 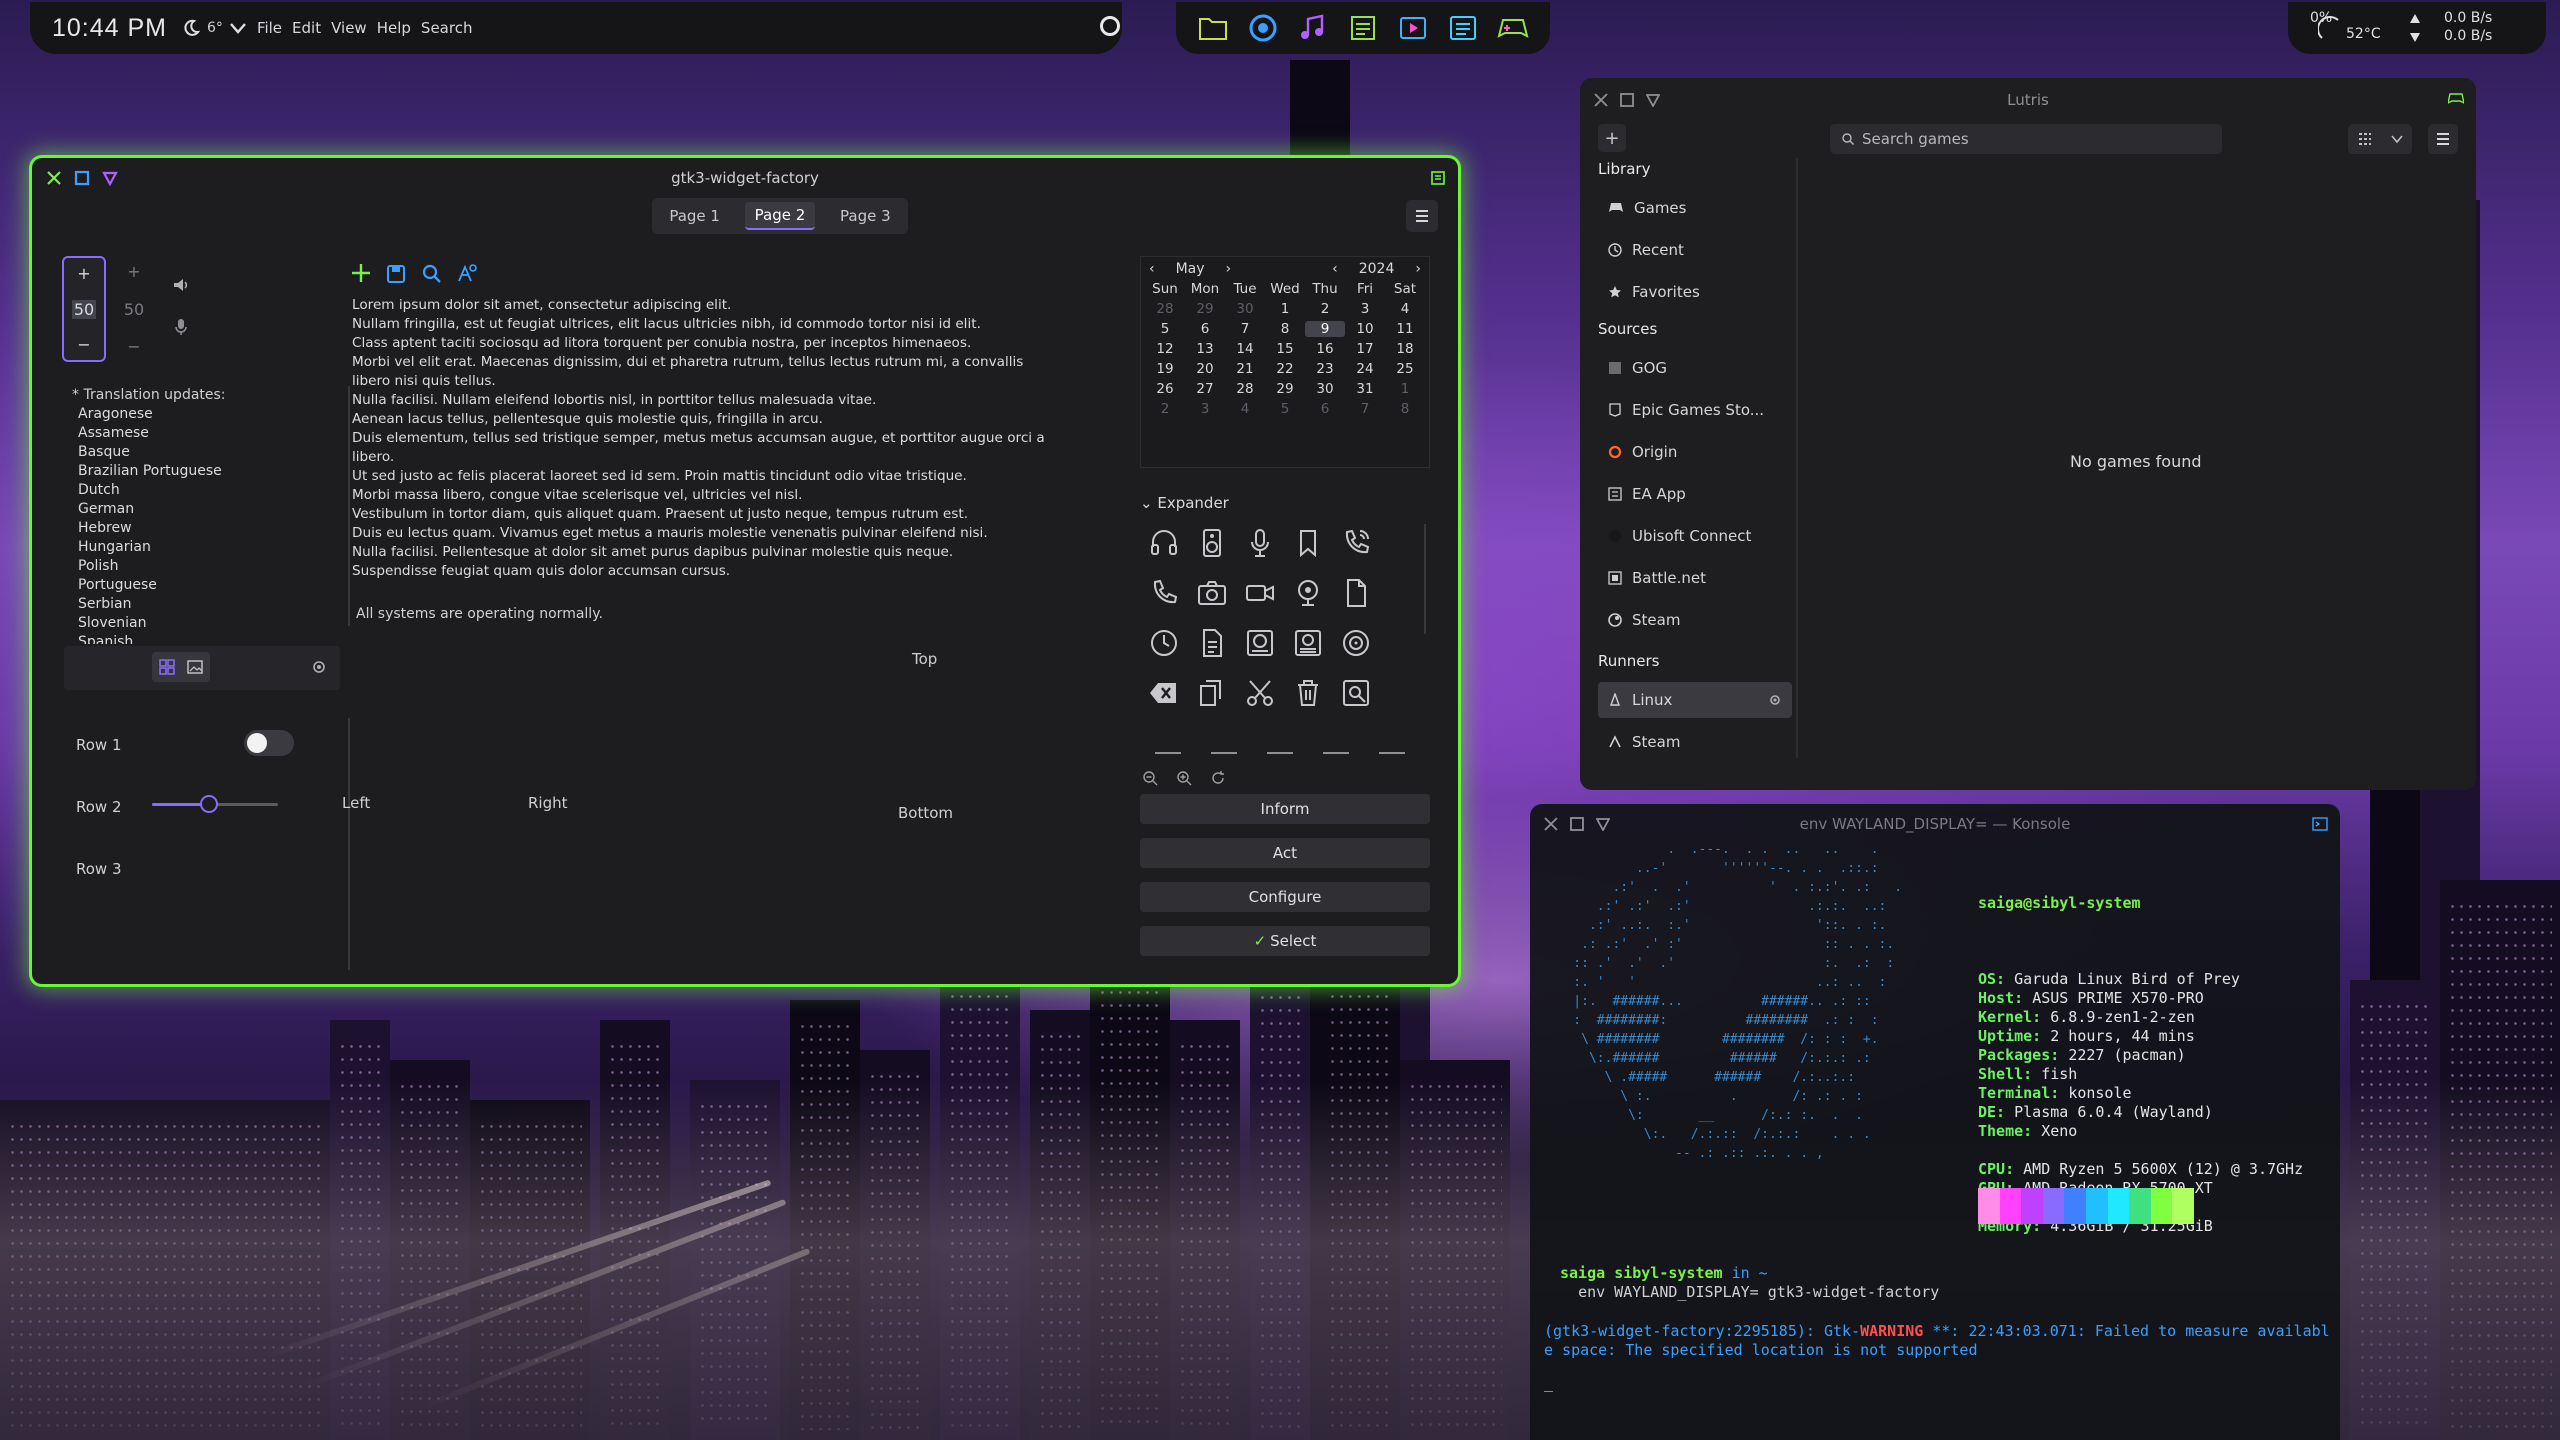 What do you see at coordinates (1425, 579) in the screenshot?
I see `icon-scrollbar` at bounding box center [1425, 579].